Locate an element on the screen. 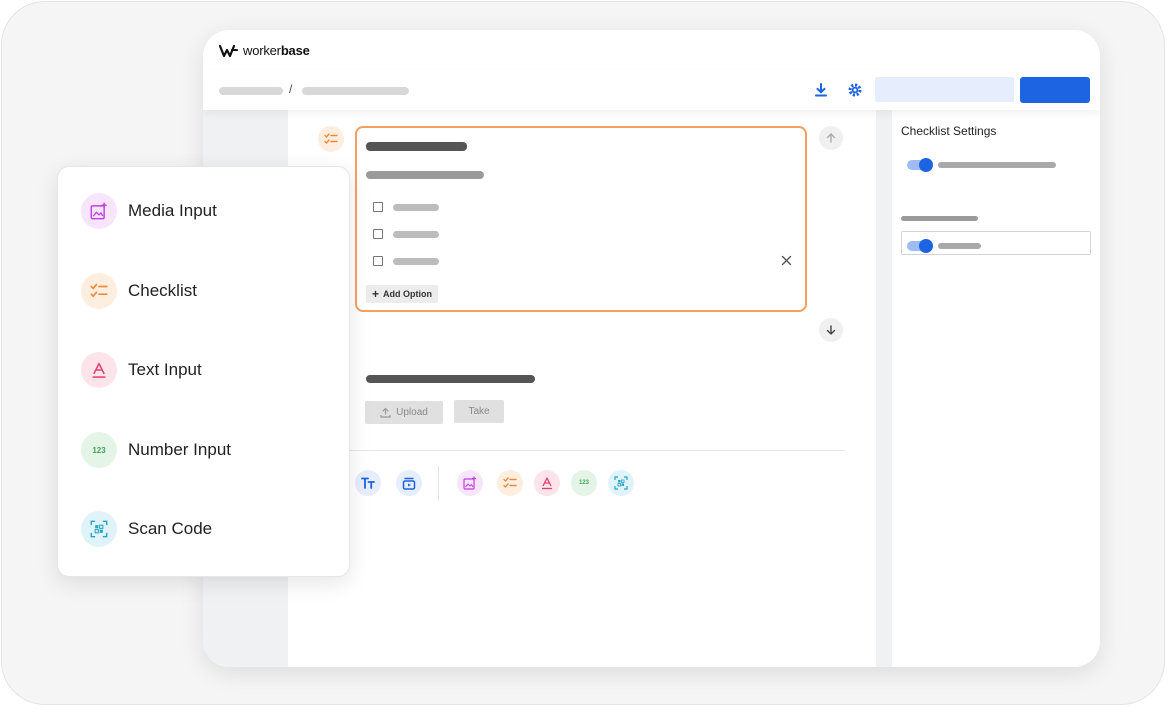  settings-panel: Checklist Settings is located at coordinates (996, 388).